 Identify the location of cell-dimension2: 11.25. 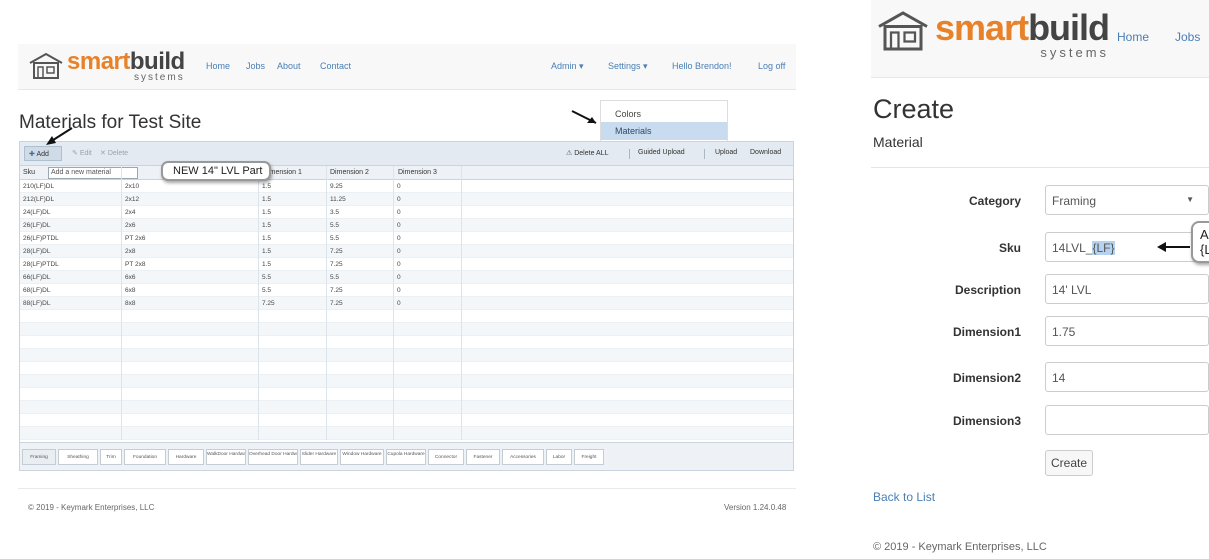
(338, 199).